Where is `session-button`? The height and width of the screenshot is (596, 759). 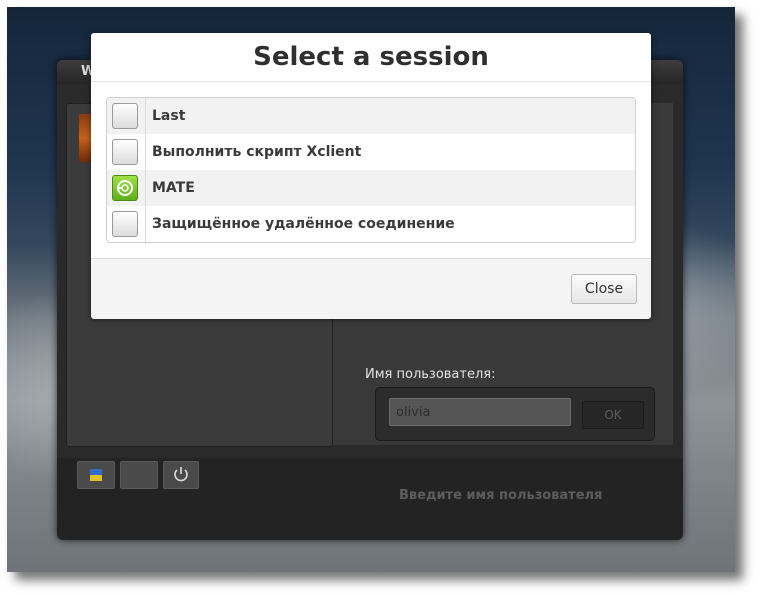 session-button is located at coordinates (139, 475).